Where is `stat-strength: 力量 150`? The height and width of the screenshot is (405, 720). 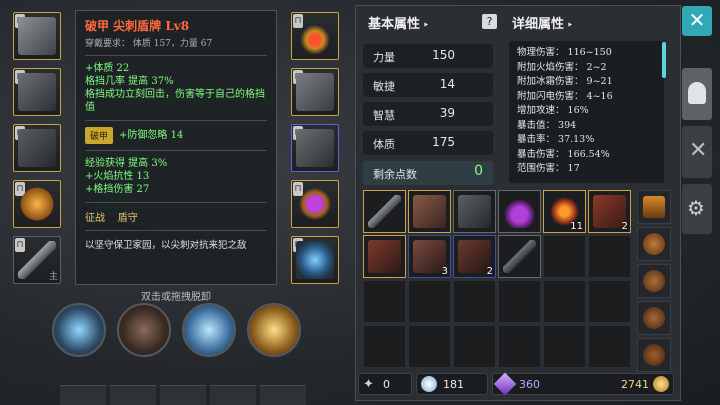
stat-strength: 力量 150 is located at coordinates (428, 56).